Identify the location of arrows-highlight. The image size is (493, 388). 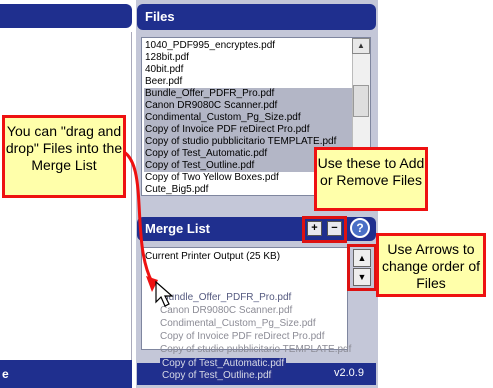
(362, 267).